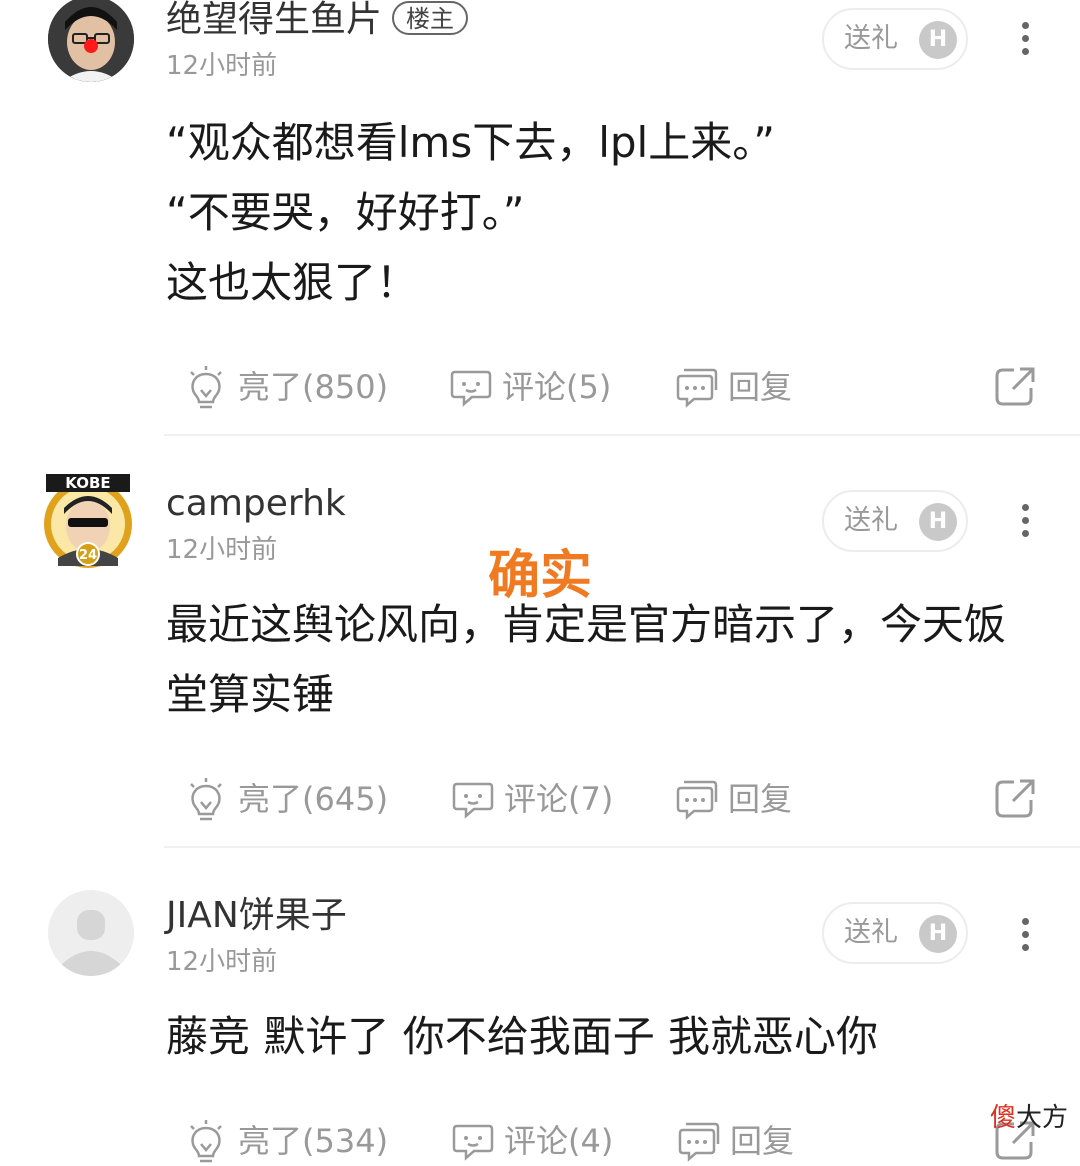 This screenshot has width=1080, height=1166. Describe the element at coordinates (250, 694) in the screenshot. I see `comment-text-line: 堂算实锤` at that location.